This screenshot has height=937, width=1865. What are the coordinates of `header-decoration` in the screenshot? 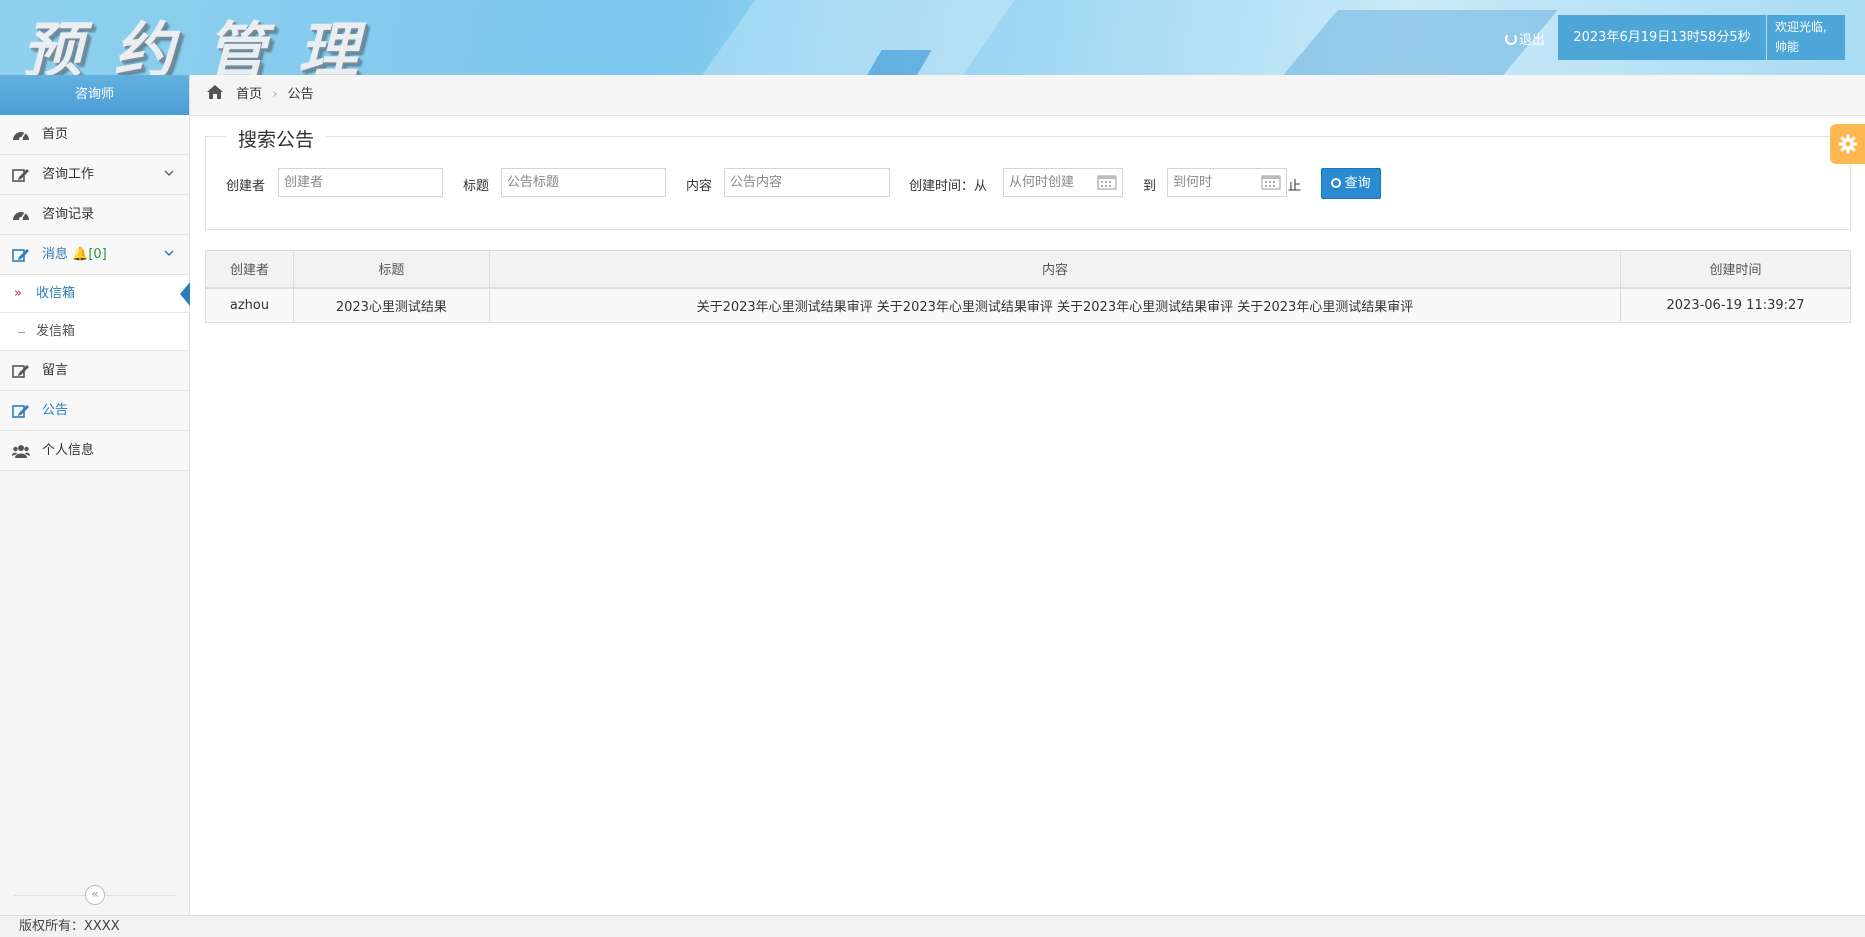 It's located at (850, 37).